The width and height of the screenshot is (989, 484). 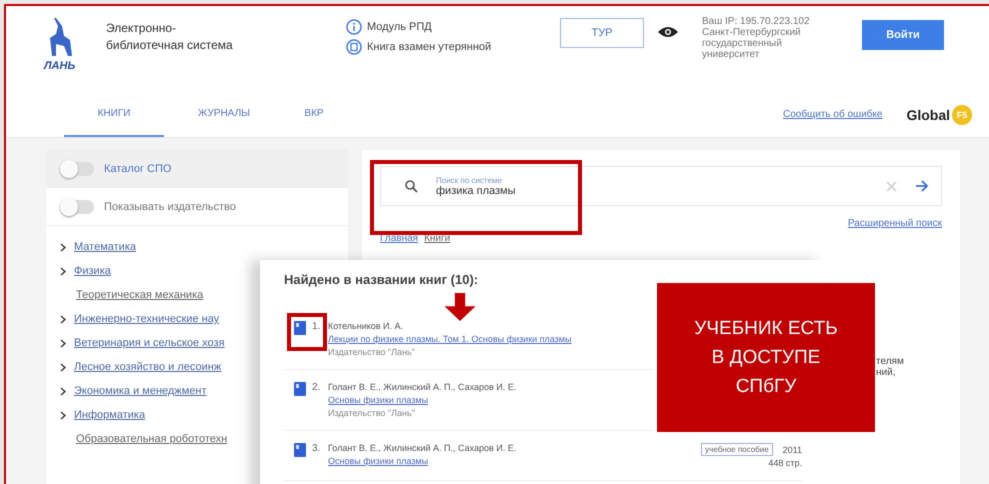 I want to click on result-pages: 448 стр., so click(x=785, y=463).